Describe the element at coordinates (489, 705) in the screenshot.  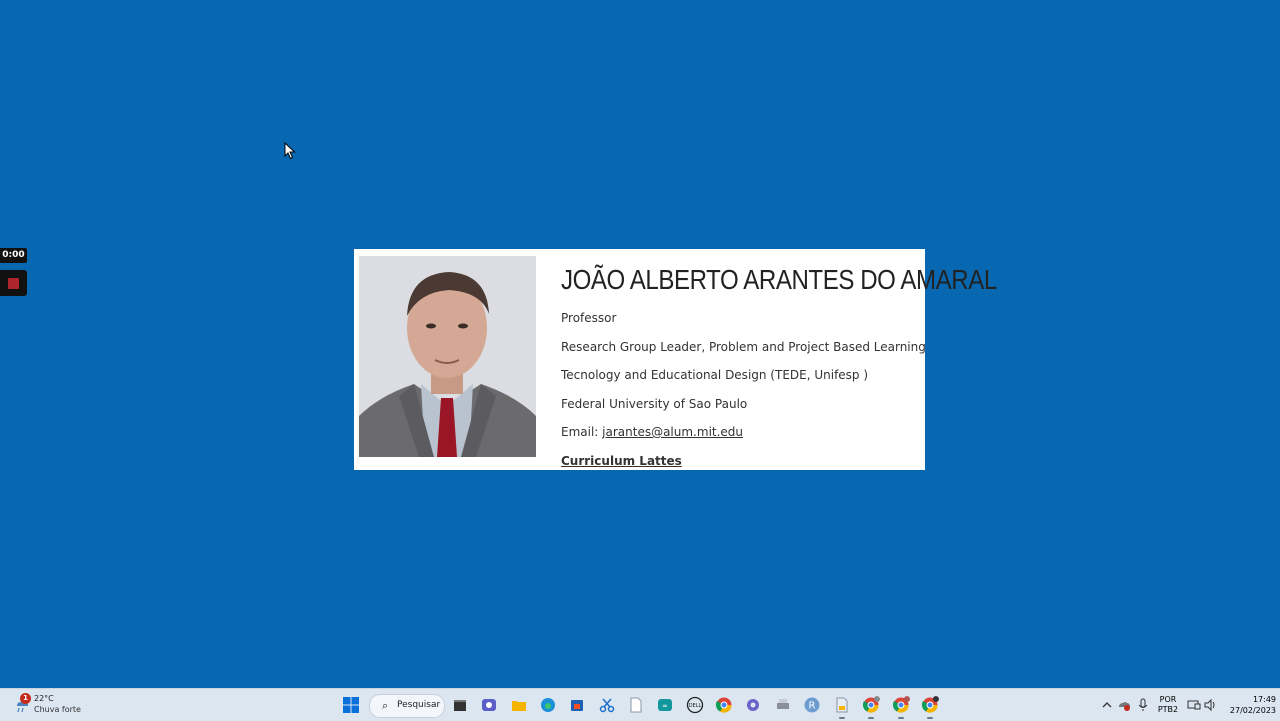
I see `teams-icon` at that location.